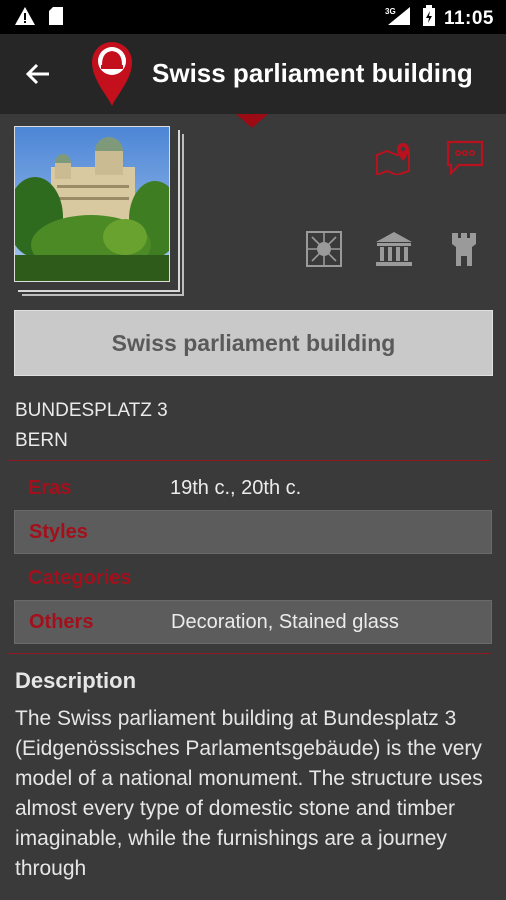  I want to click on detail-label: Others, so click(61, 621).